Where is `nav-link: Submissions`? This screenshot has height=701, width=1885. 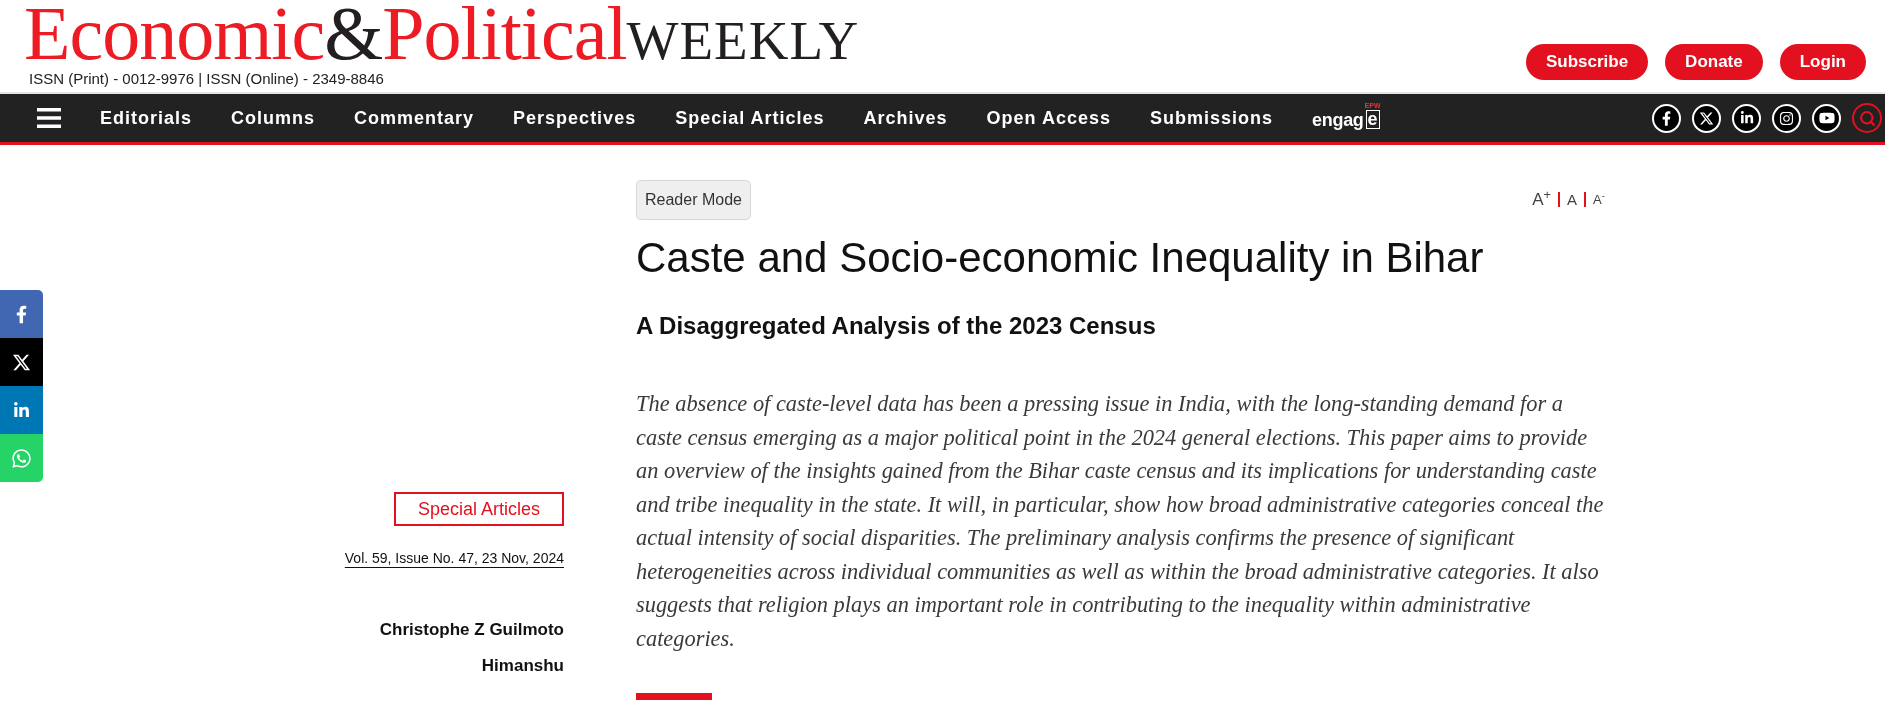
nav-link: Submissions is located at coordinates (1212, 118).